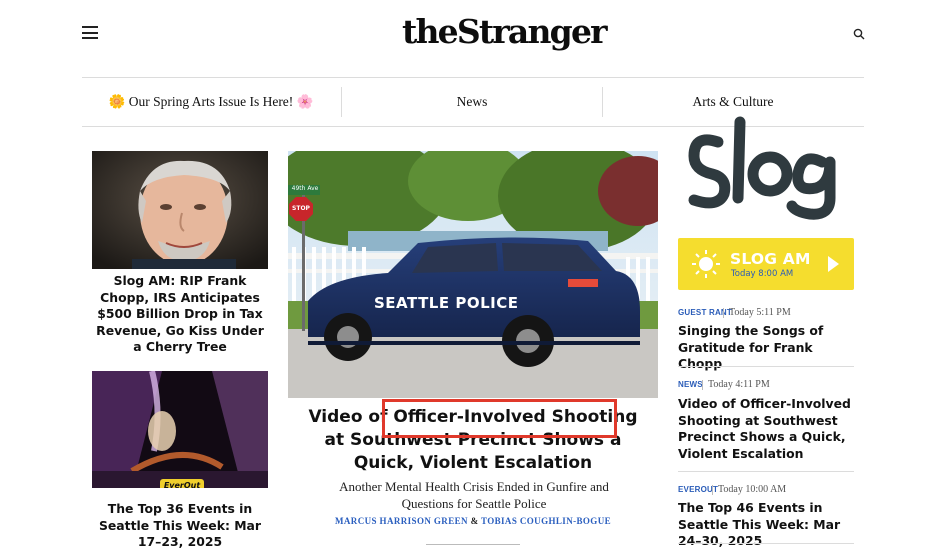 This screenshot has width=946, height=548. I want to click on slog-am-title: SLOG AM, so click(770, 259).